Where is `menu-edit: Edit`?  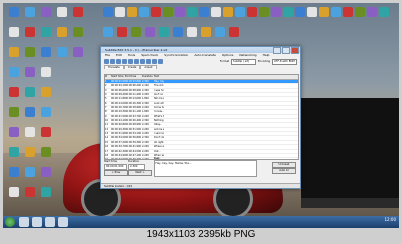
menu-edit: Edit is located at coordinates (119, 55).